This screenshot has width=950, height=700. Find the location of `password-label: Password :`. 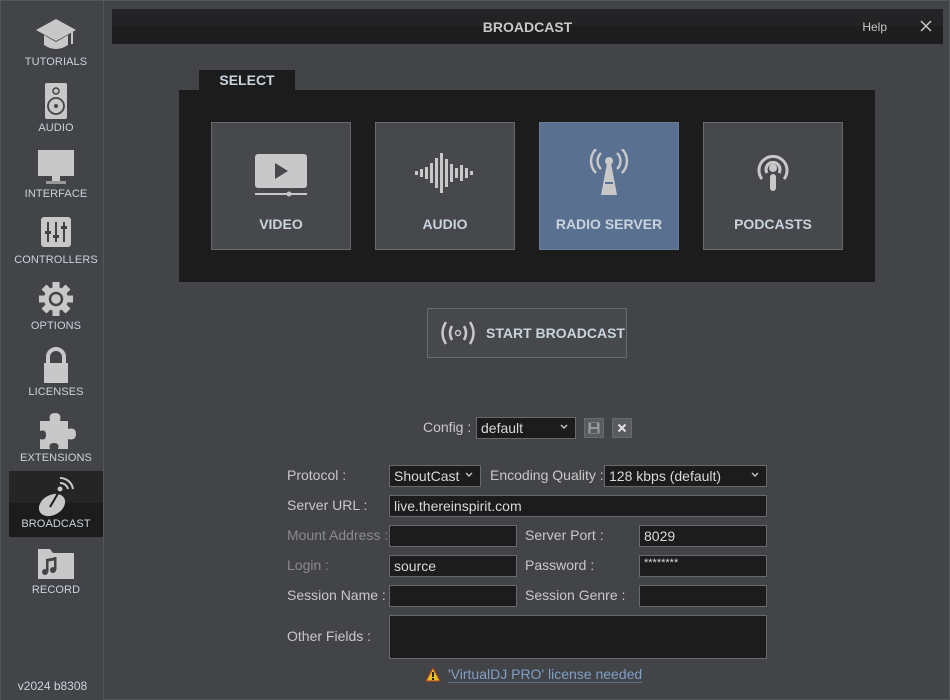

password-label: Password : is located at coordinates (560, 565).